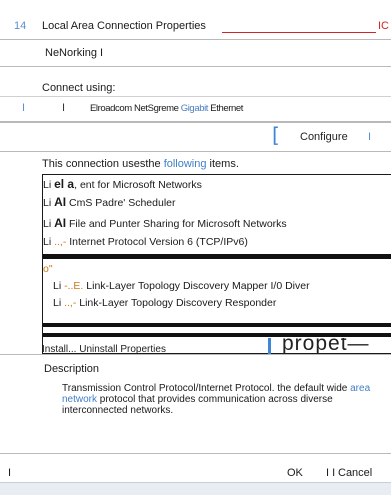  Describe the element at coordinates (213, 202) in the screenshot. I see `list-item: Li AI CmS Padre' Scheduler` at that location.